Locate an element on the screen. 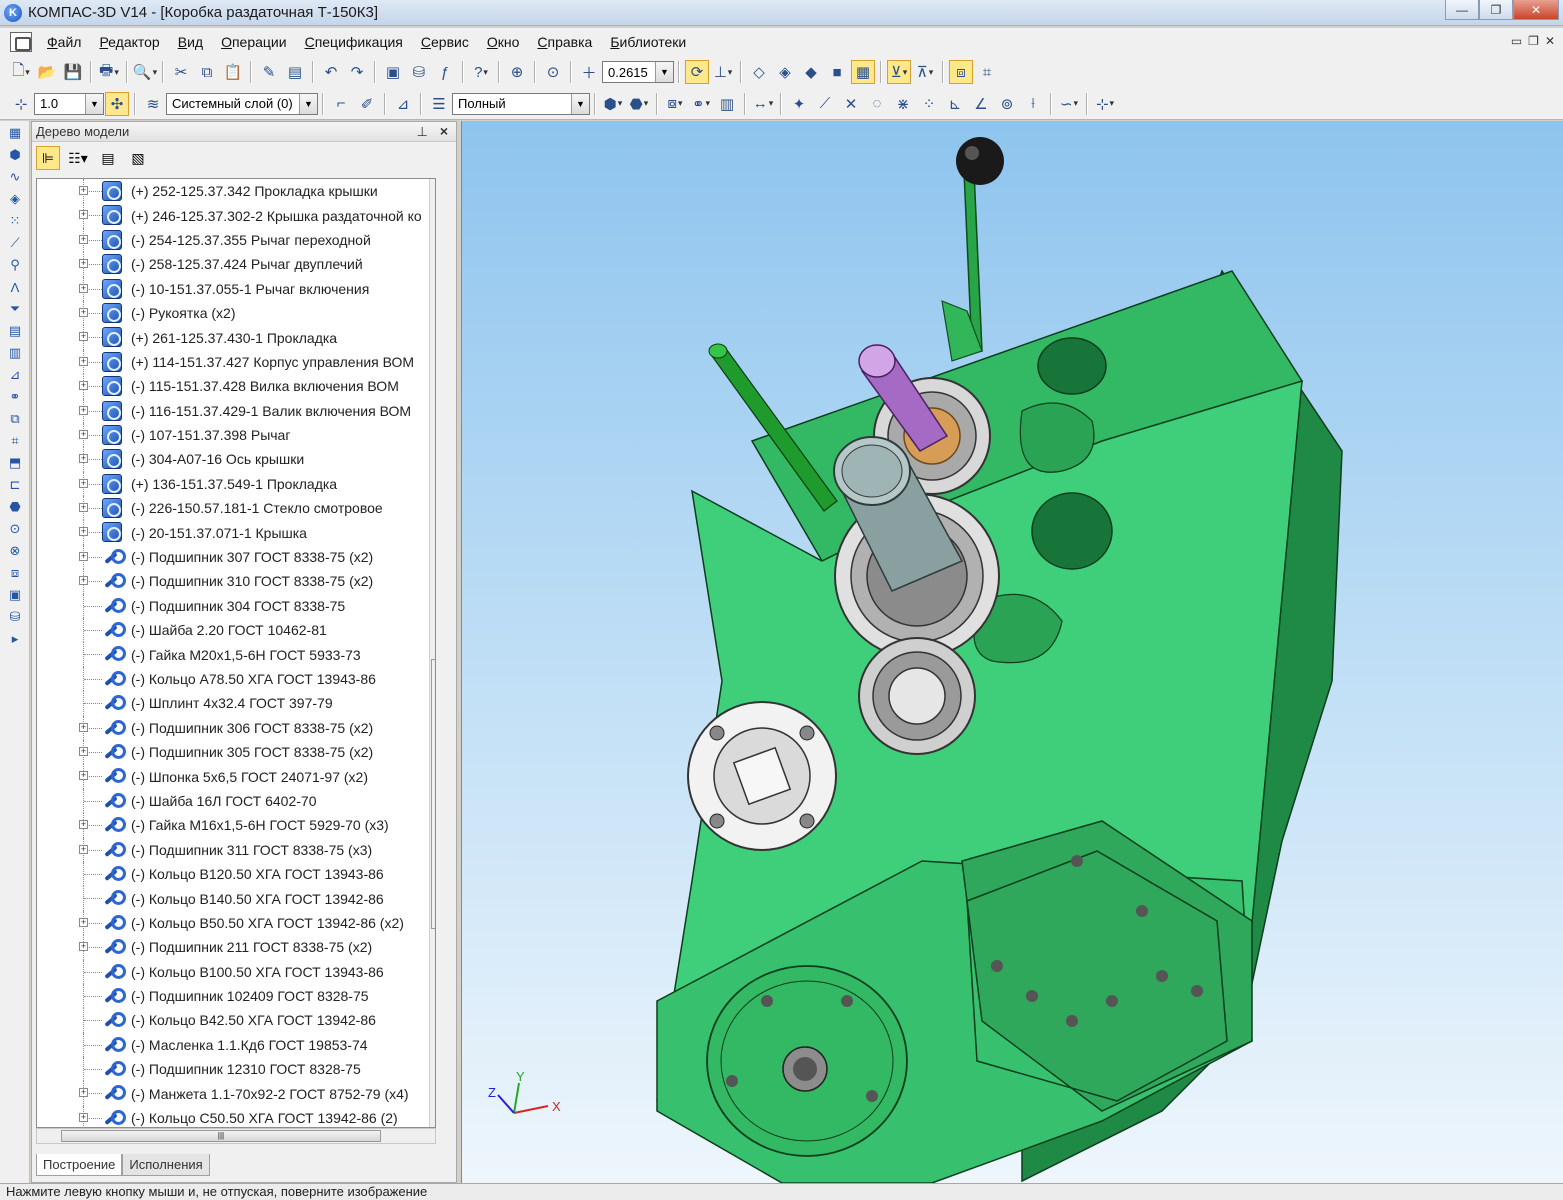 Image resolution: width=1563 pixels, height=1200 pixels. tree-item: (-) Подшипник 304 ГОСТ 8338-75 is located at coordinates (236, 606).